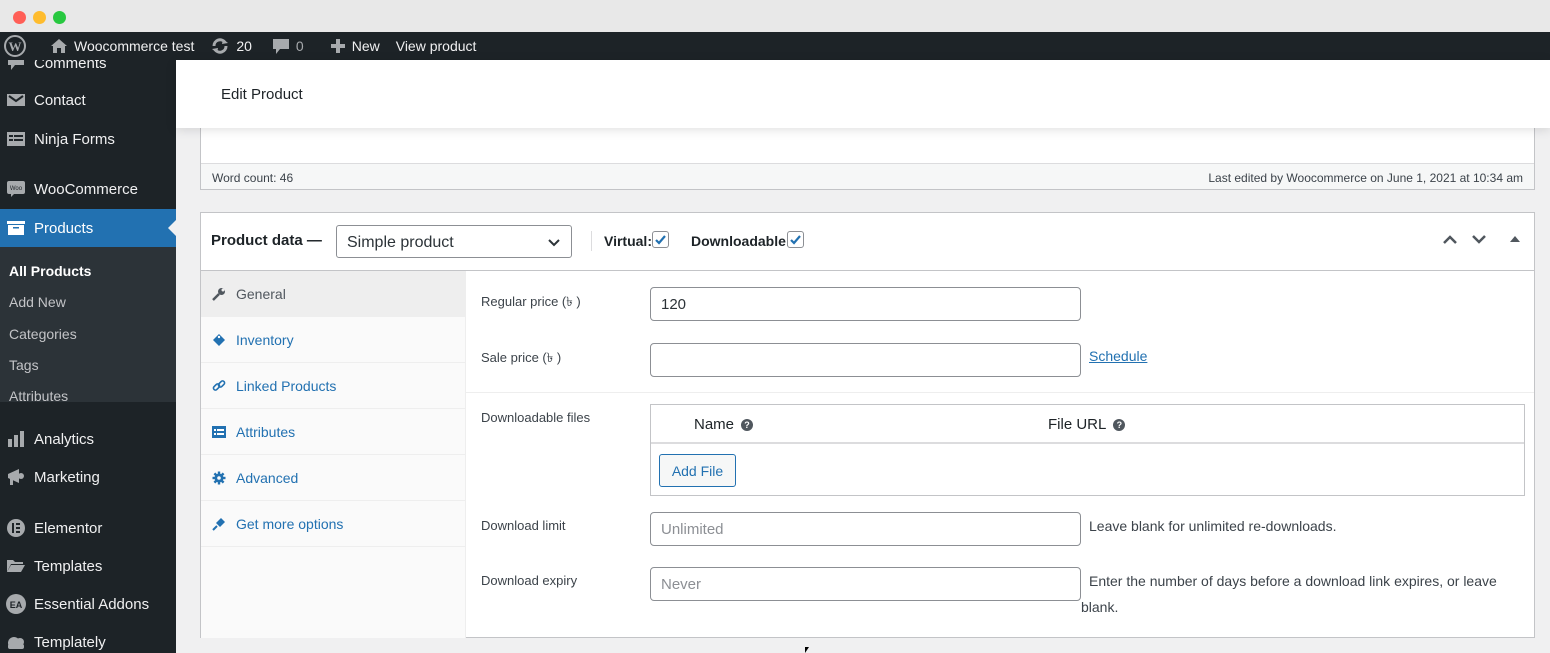 The height and width of the screenshot is (653, 1550). What do you see at coordinates (807, 650) in the screenshot?
I see `mouse-cursor-icon` at bounding box center [807, 650].